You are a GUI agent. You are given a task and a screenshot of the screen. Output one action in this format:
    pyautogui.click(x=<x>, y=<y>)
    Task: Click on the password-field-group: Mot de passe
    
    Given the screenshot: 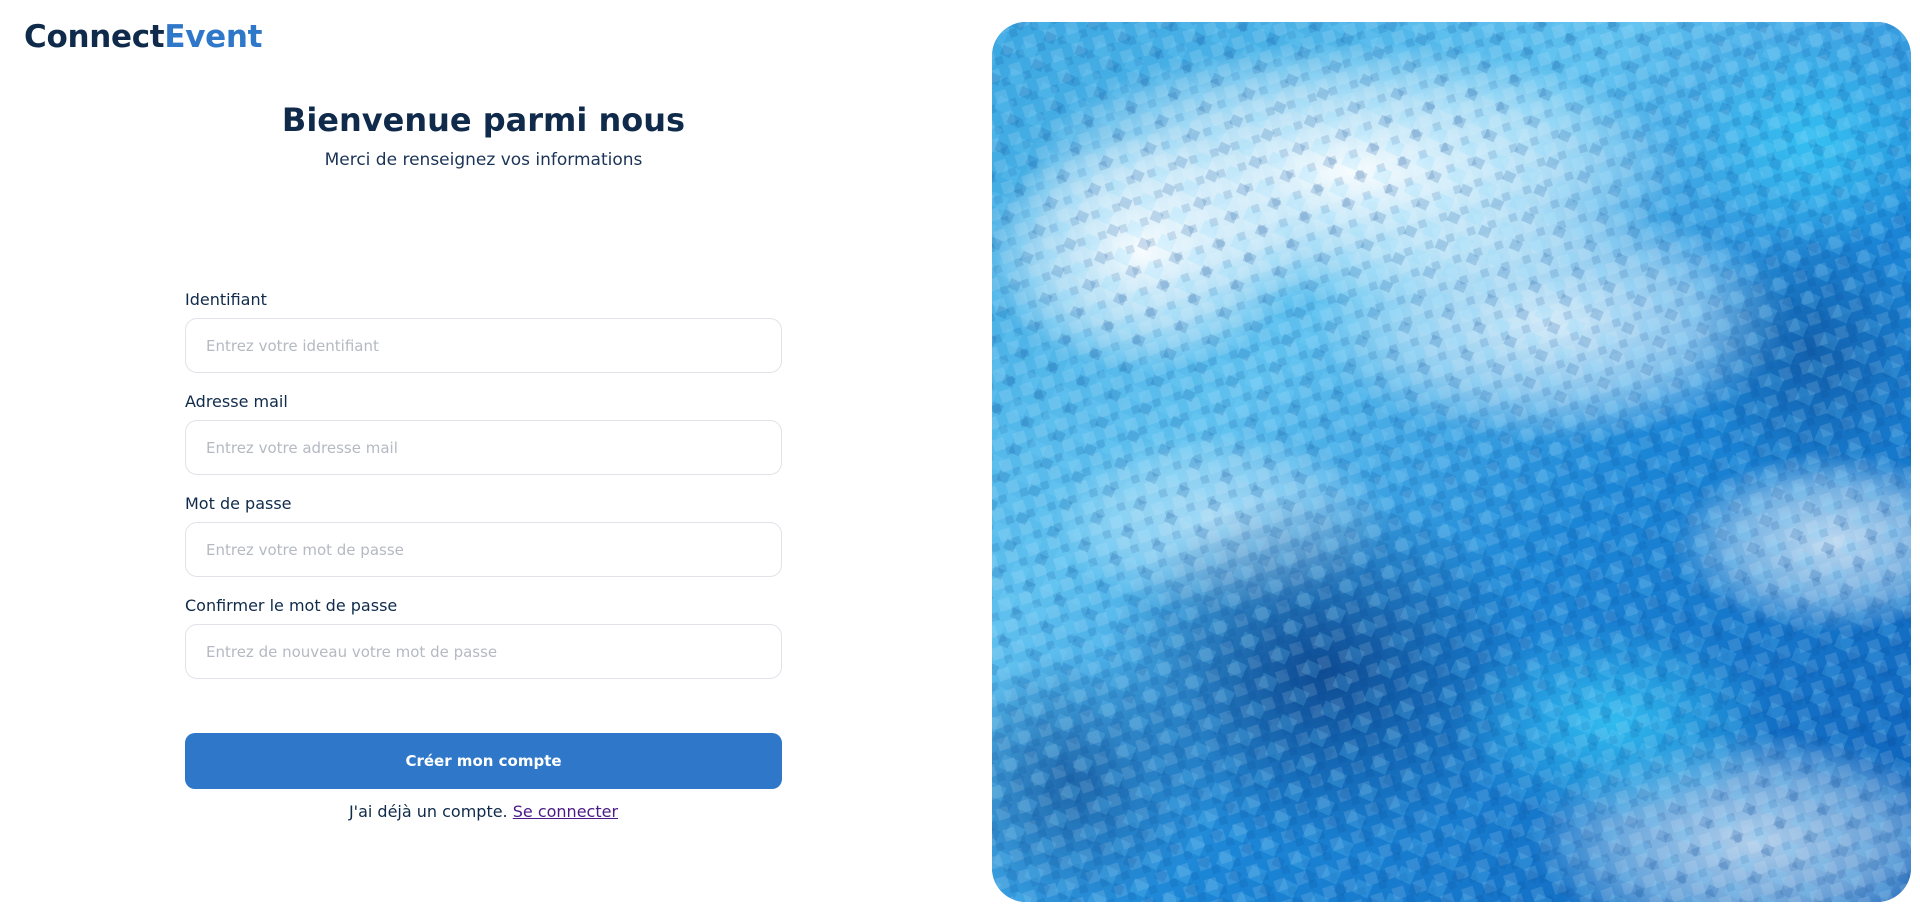 What is the action you would take?
    pyautogui.click(x=483, y=536)
    